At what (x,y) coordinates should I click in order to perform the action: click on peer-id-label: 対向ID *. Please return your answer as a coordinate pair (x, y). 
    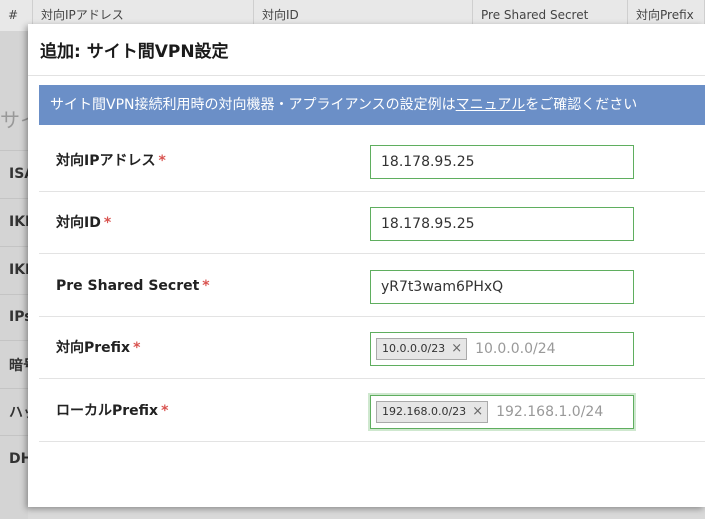
    Looking at the image, I should click on (83, 223).